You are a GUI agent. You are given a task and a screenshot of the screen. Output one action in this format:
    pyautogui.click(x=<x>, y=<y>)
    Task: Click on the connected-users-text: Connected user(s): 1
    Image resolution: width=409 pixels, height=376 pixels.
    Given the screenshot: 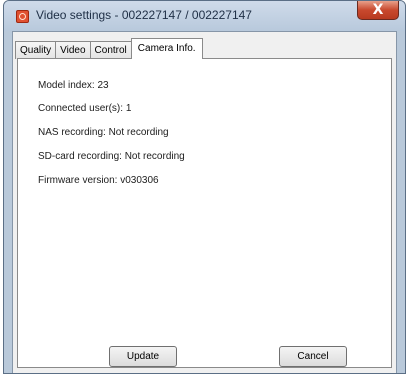 What is the action you would take?
    pyautogui.click(x=85, y=108)
    